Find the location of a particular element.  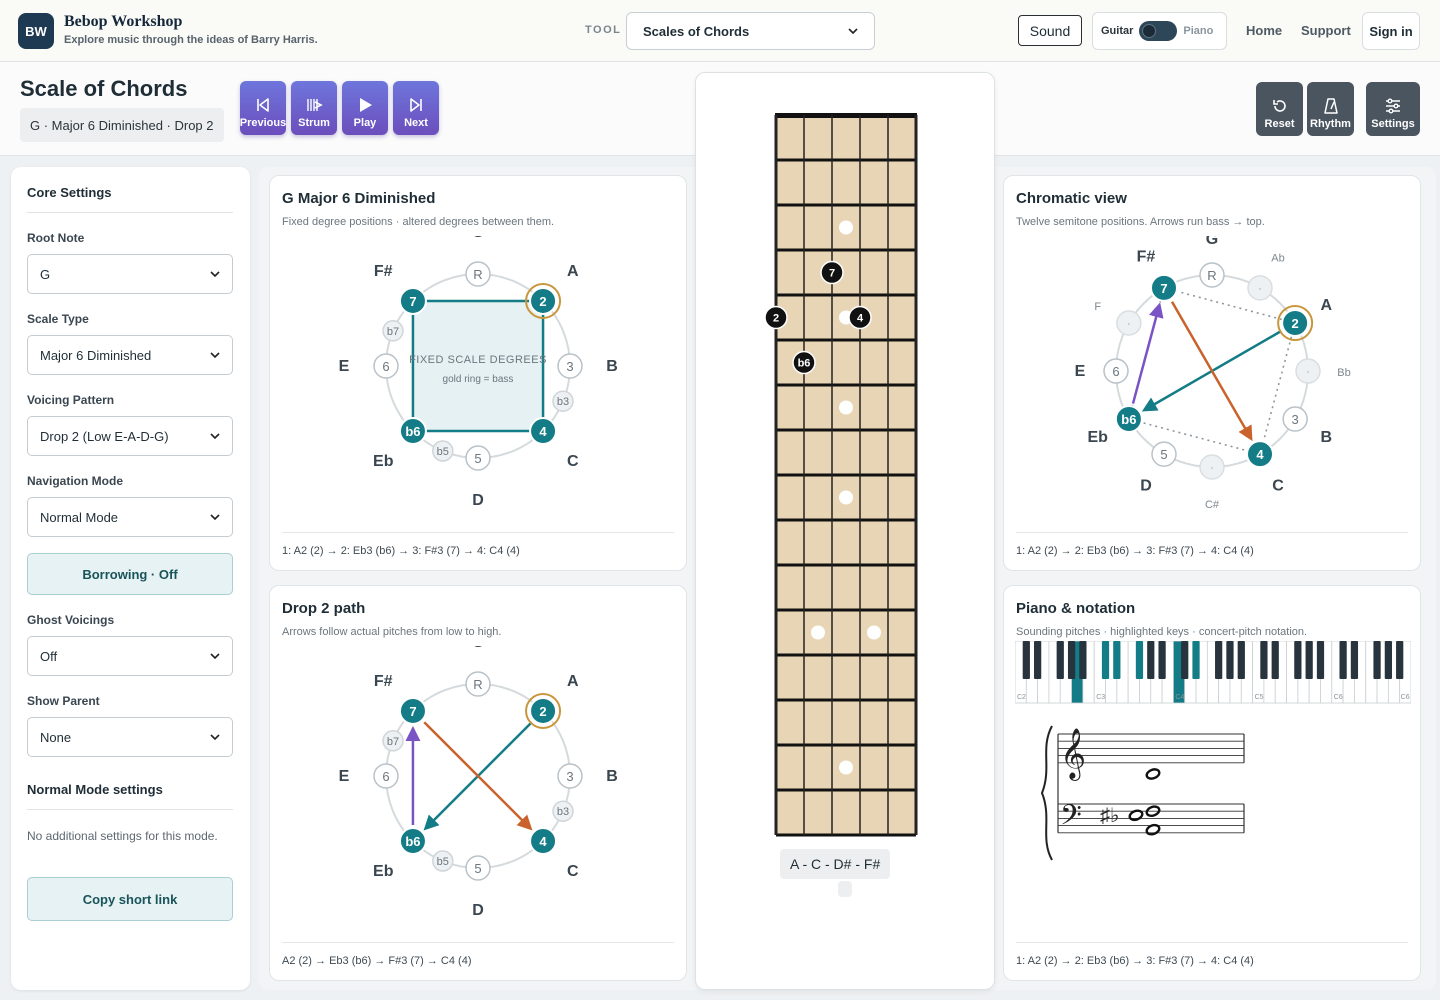

skip-forward-icon is located at coordinates (416, 105).